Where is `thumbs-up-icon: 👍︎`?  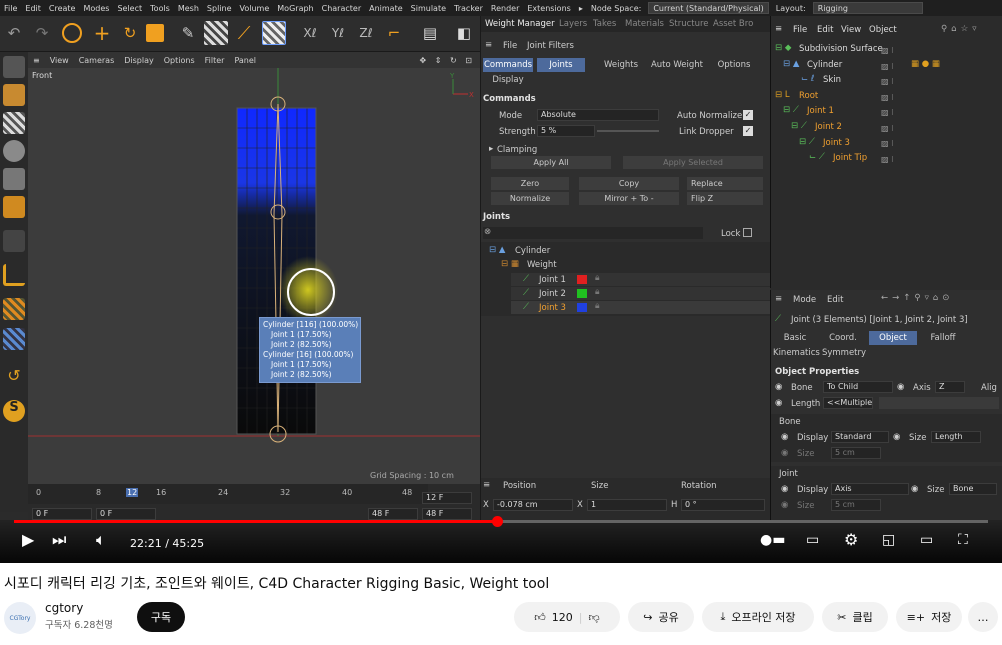
thumbs-up-icon: 👍︎ is located at coordinates (540, 617).